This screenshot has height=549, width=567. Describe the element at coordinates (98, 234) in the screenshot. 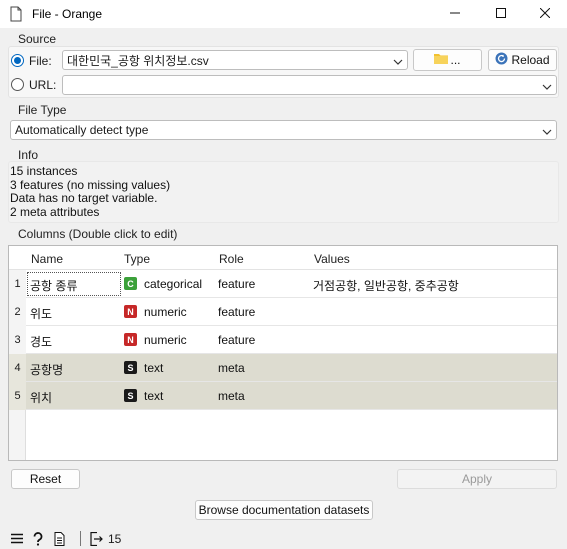

I see `columns-group-label: Columns (Double click to edit)` at that location.